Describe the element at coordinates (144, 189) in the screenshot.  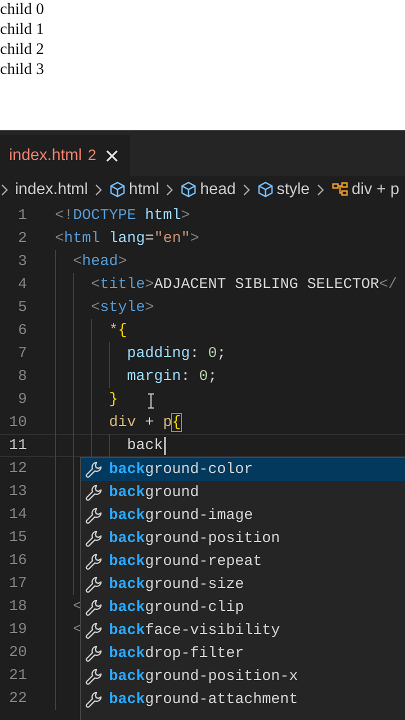
I see `breadcrumb-item: html` at that location.